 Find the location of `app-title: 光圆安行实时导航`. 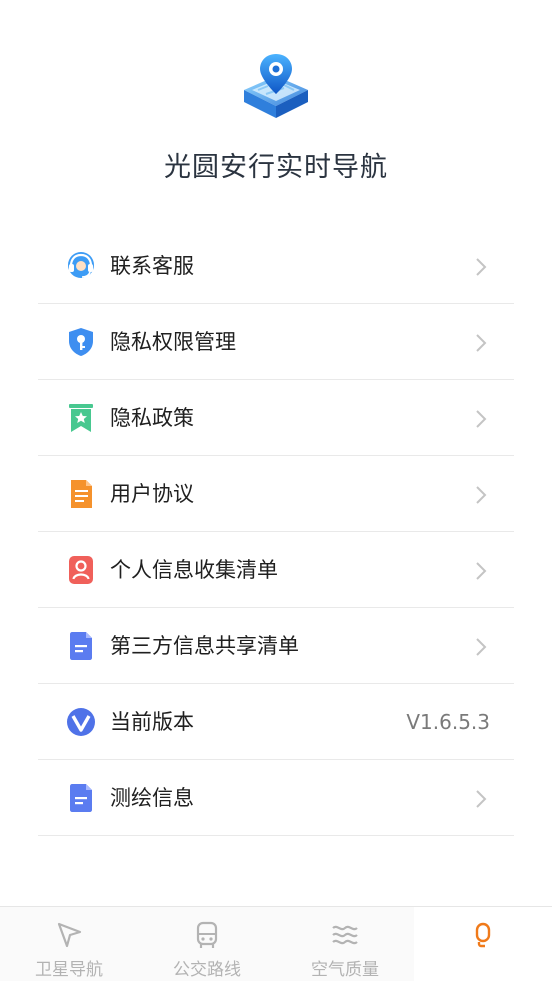

app-title: 光圆安行实时导航 is located at coordinates (276, 167).